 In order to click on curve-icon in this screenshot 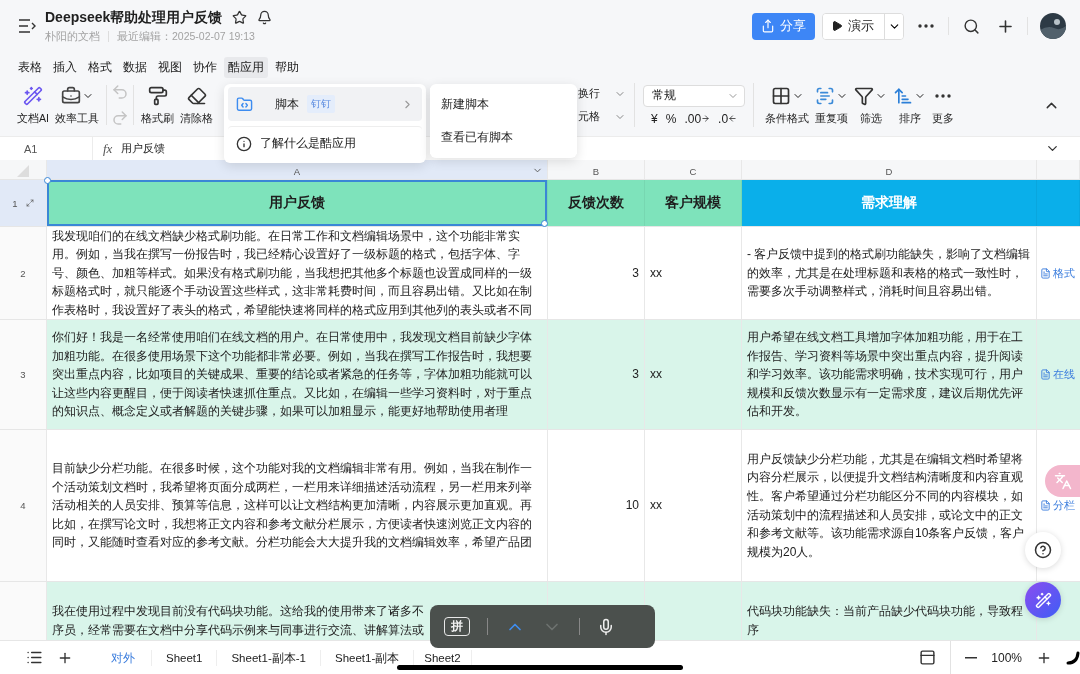, I will do `click(1073, 657)`.